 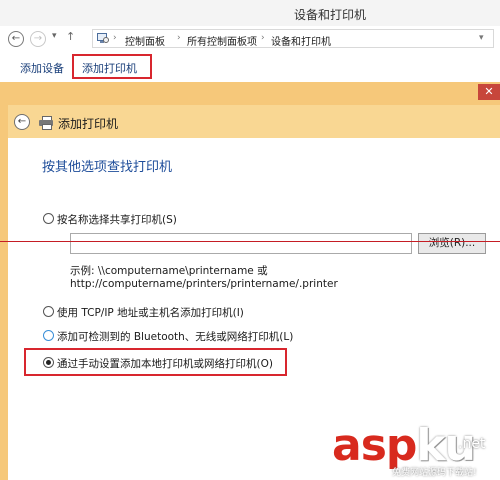 What do you see at coordinates (329, 15) in the screenshot?
I see `window-title: 设备和打印机` at bounding box center [329, 15].